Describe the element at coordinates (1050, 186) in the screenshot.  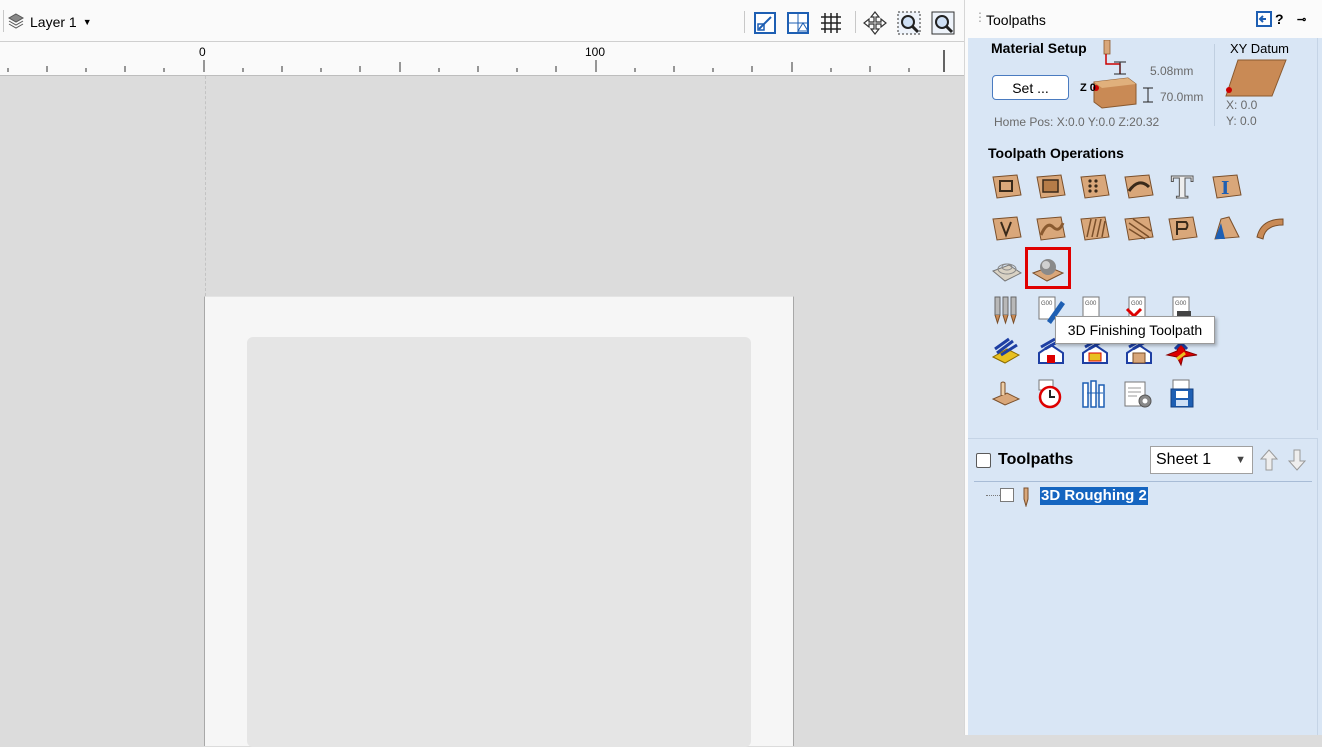
I see `pocket-toolpath-icon` at that location.